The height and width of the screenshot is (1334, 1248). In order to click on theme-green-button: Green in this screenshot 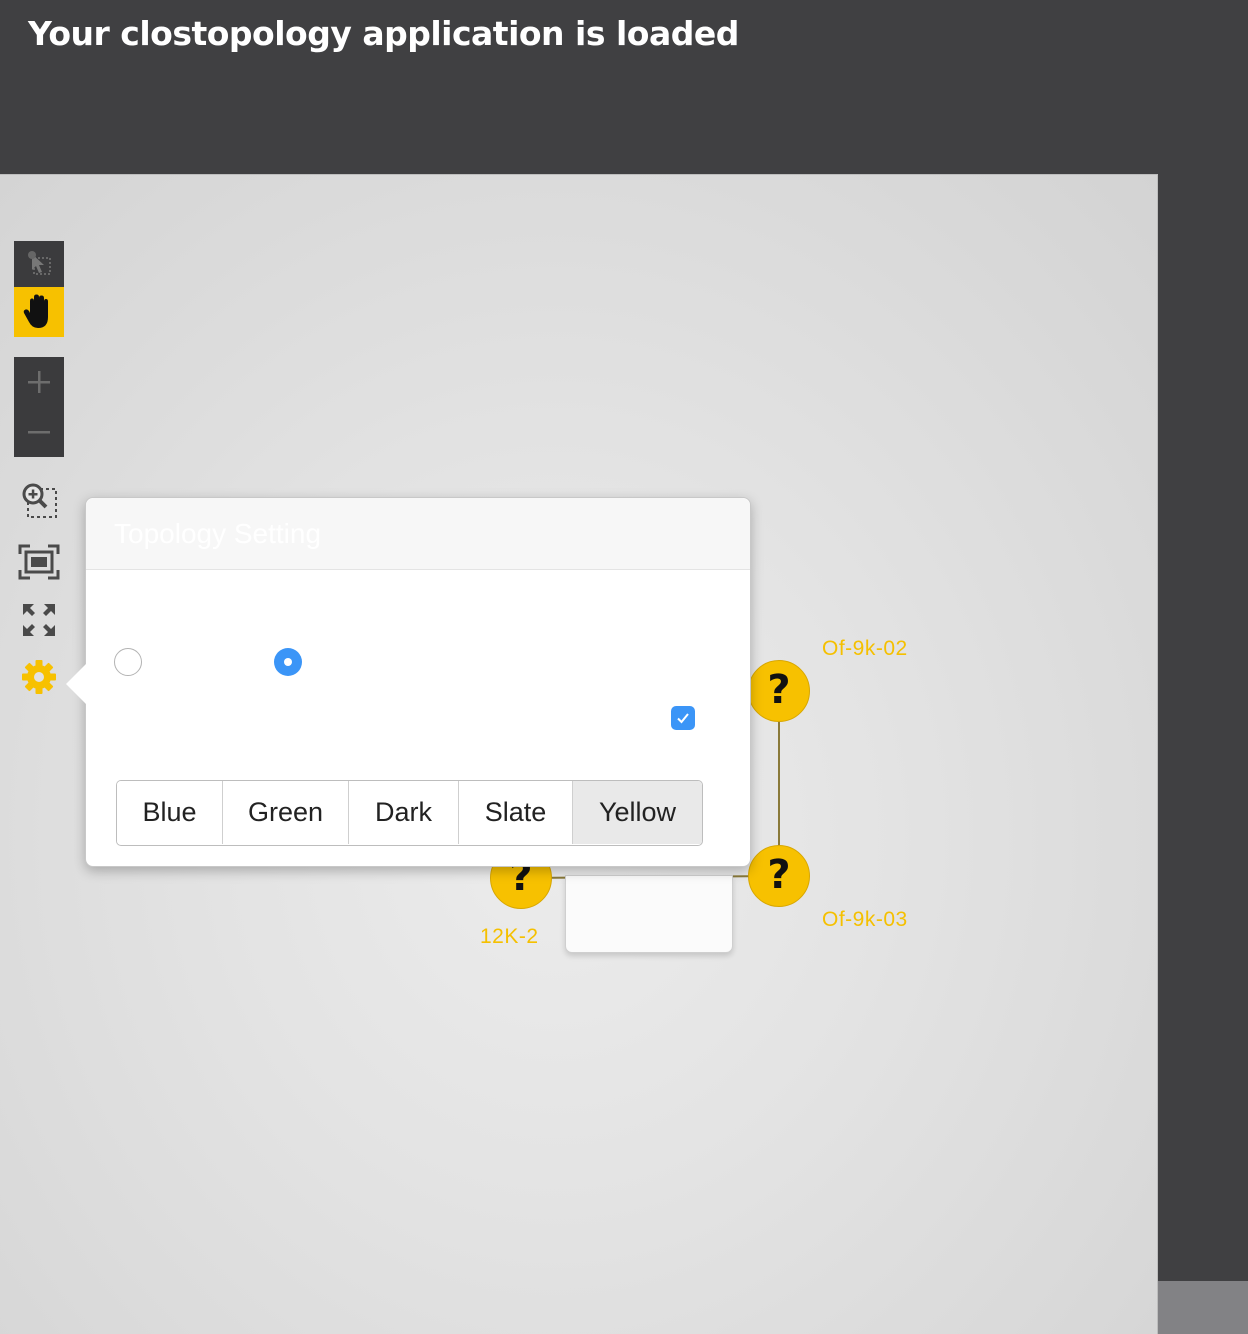, I will do `click(286, 812)`.